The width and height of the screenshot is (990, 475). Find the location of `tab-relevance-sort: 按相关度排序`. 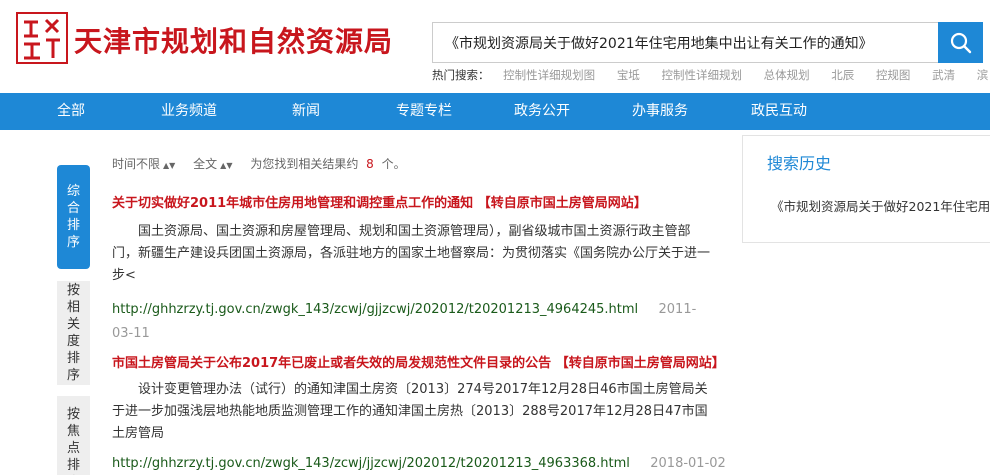

tab-relevance-sort: 按相关度排序 is located at coordinates (73, 333).